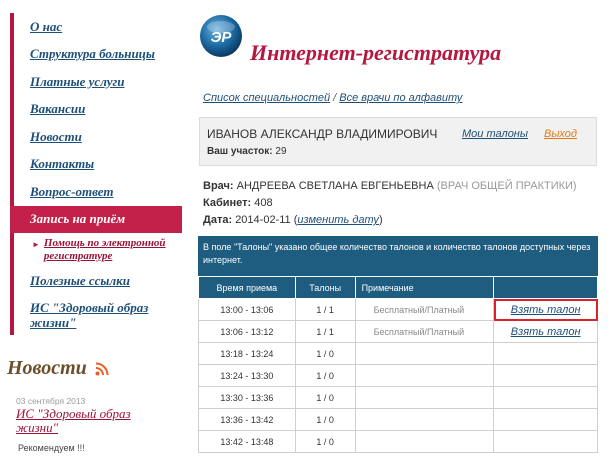  Describe the element at coordinates (247, 419) in the screenshot. I see `cell-time: 13:36 - 13:42` at that location.